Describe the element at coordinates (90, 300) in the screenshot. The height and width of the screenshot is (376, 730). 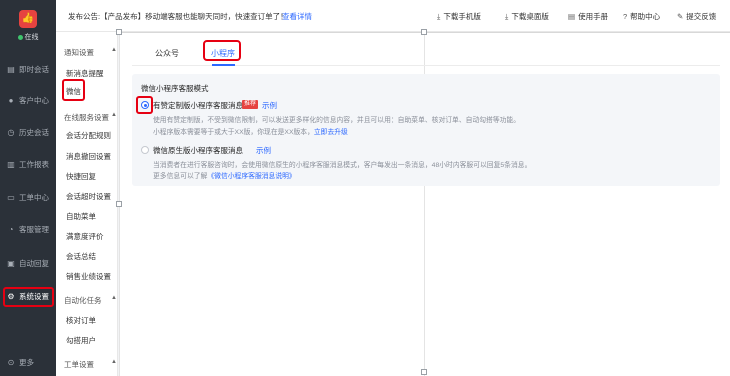
I see `group-automation: 自动化任务 ▲` at that location.